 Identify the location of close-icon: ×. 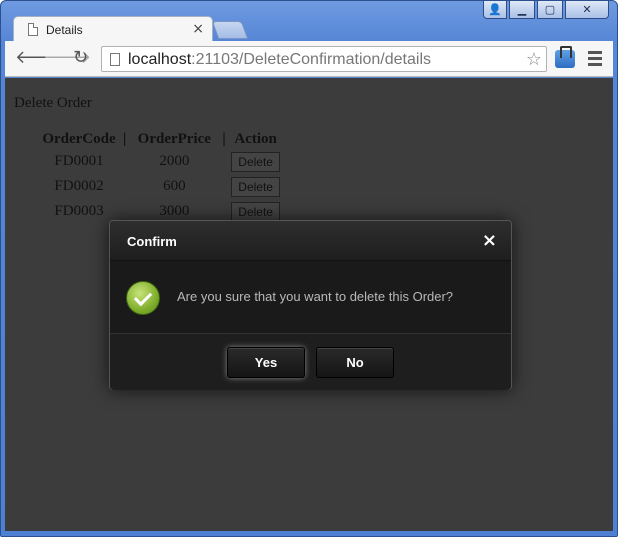
(489, 240).